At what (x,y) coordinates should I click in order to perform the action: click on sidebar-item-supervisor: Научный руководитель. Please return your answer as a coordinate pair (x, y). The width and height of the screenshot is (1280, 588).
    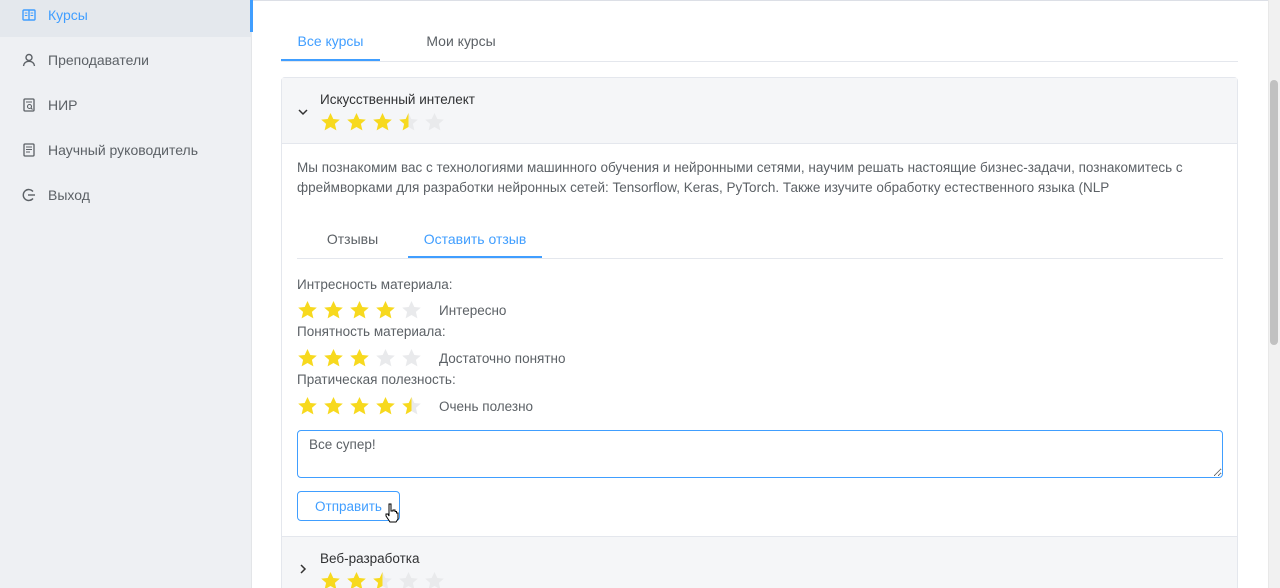
    Looking at the image, I should click on (126, 149).